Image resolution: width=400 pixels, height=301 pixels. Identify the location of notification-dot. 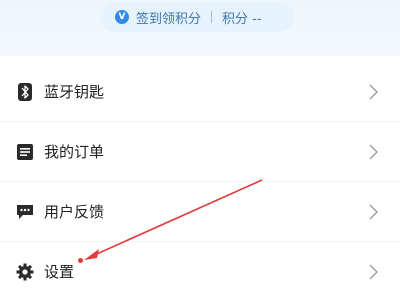
(80, 260).